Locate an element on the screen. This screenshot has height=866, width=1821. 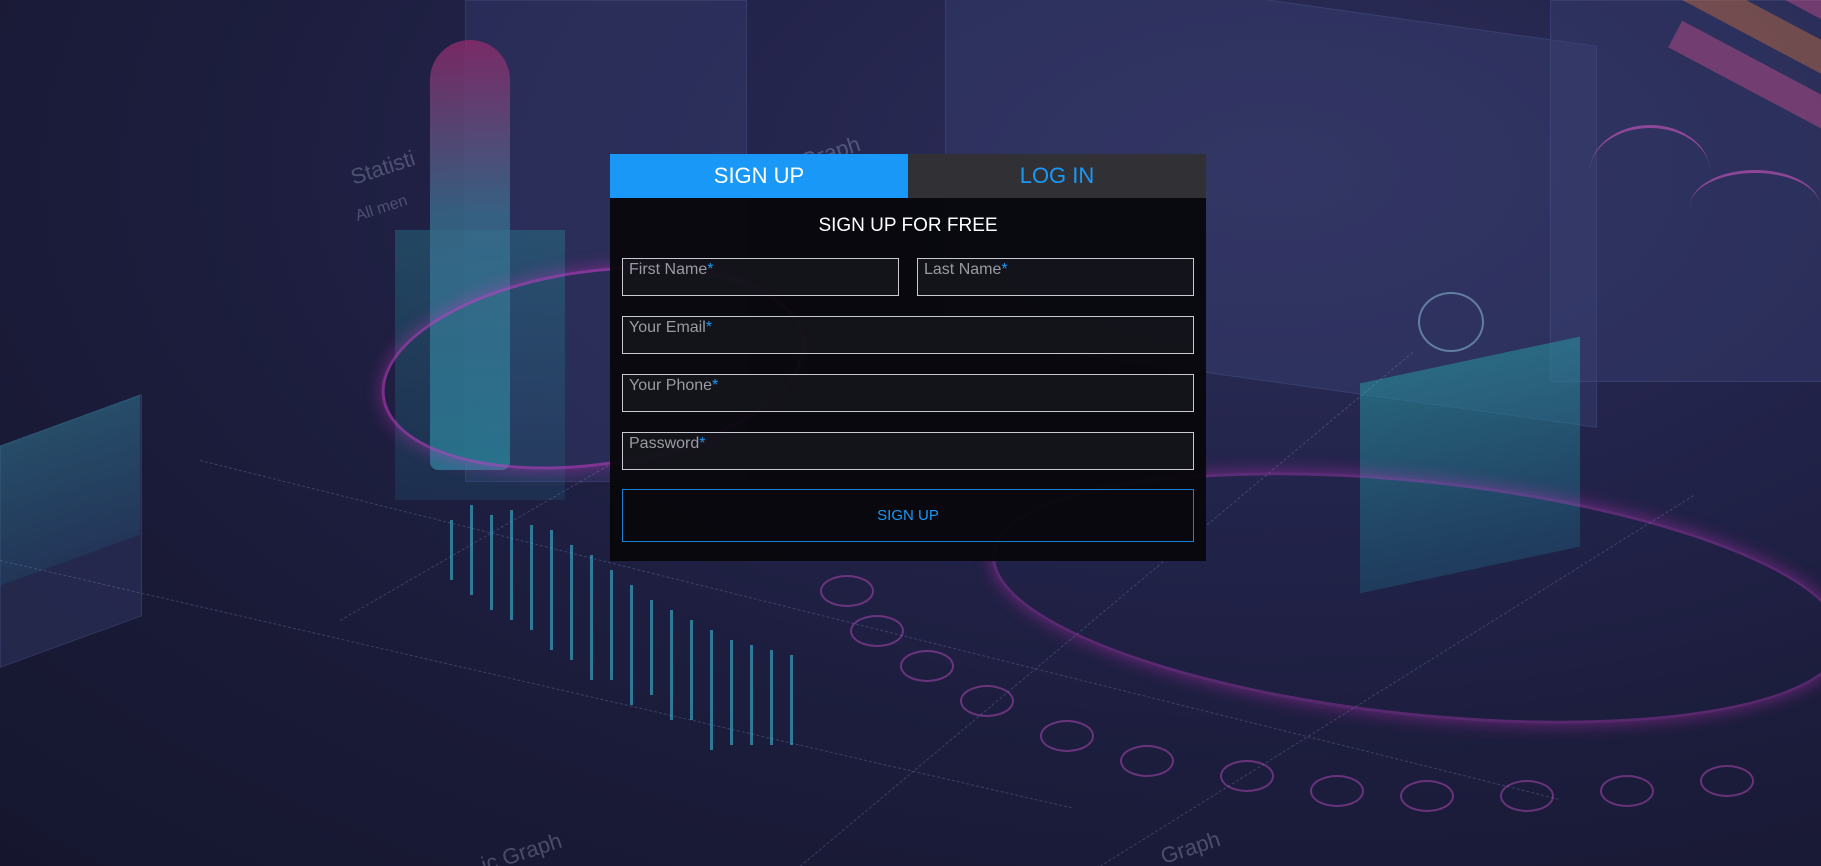
bg-text: Graph is located at coordinates (1190, 846).